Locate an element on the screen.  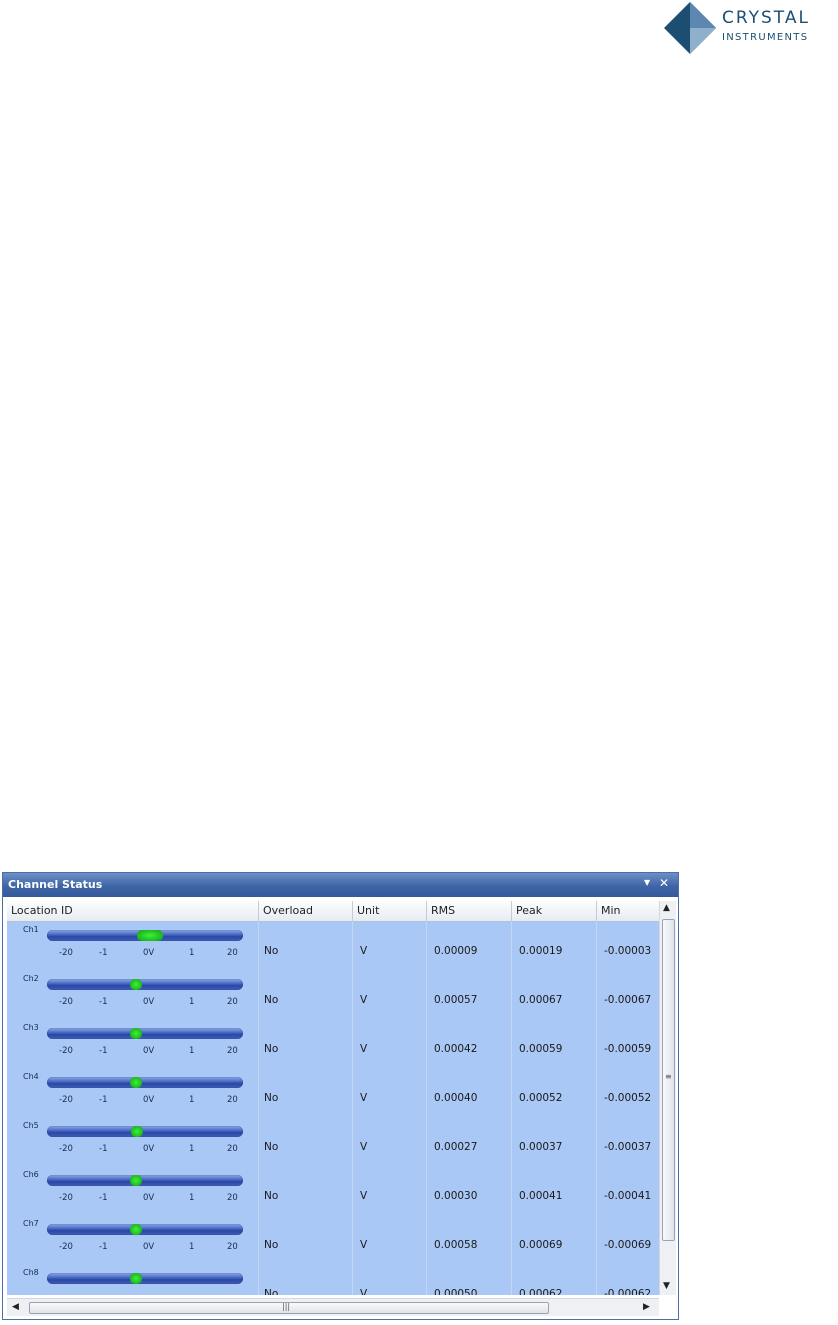
channel-label: Ch7 is located at coordinates (31, 1223).